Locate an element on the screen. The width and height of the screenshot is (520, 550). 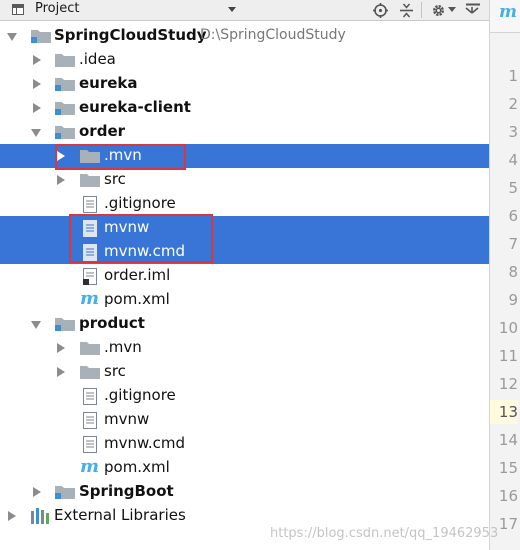
watermark: https://blog.csdn.net/qq_19462953 is located at coordinates (384, 533).